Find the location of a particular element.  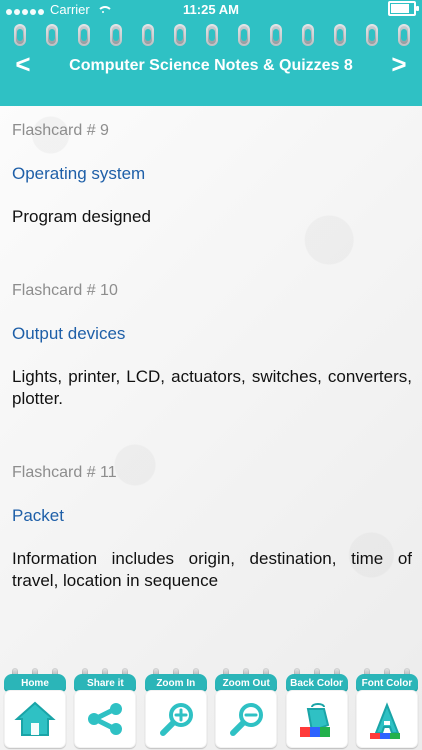

font-color-button: Font Color is located at coordinates (387, 708).